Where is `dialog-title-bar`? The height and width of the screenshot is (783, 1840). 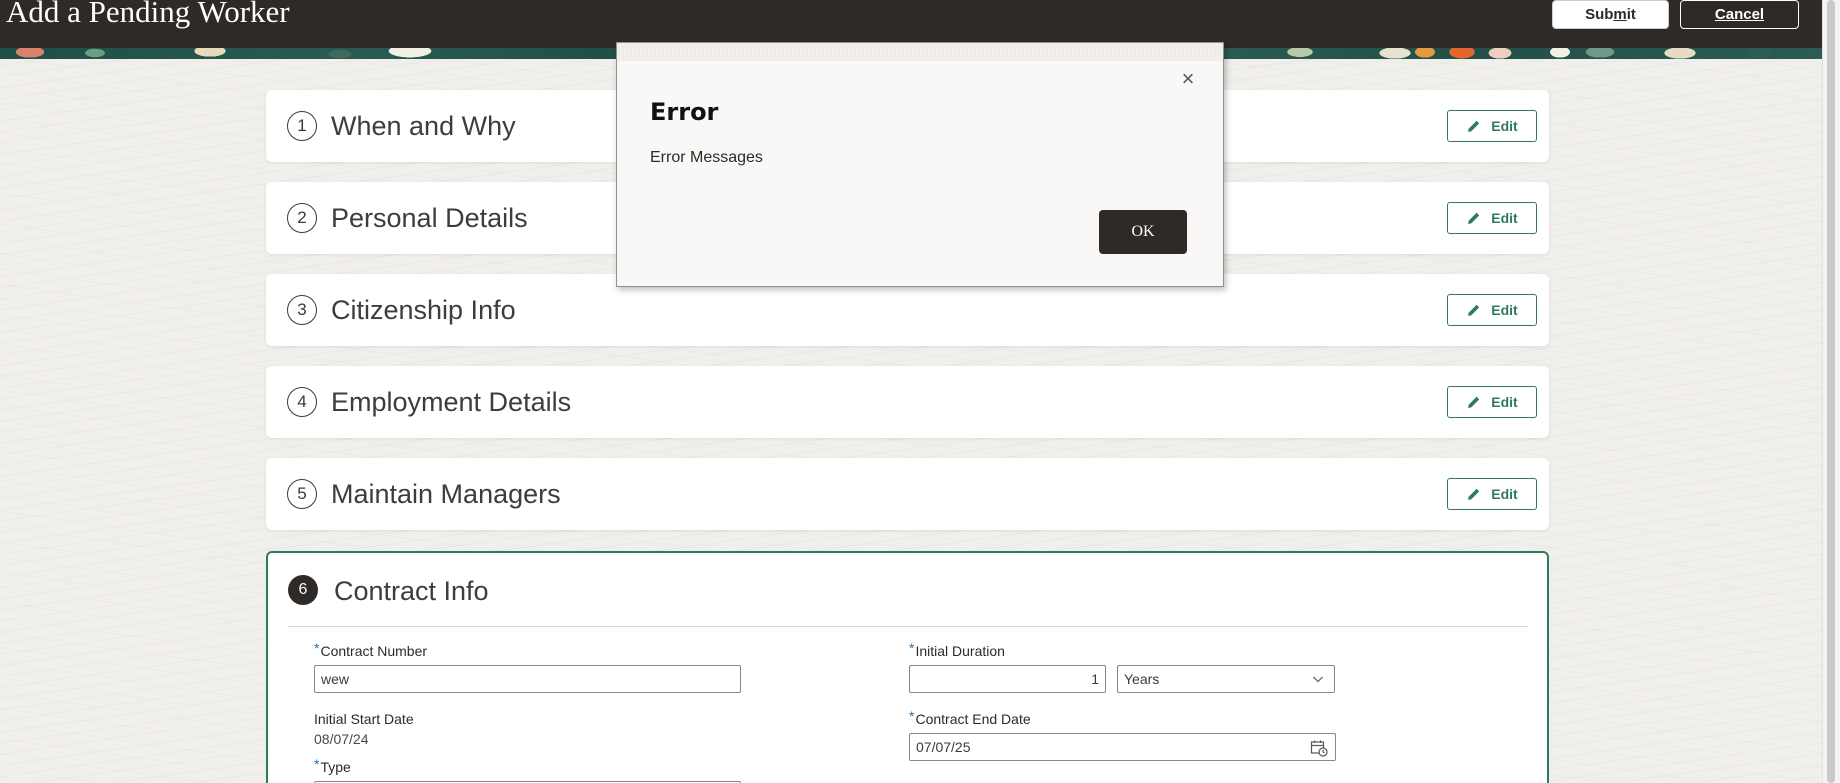 dialog-title-bar is located at coordinates (920, 52).